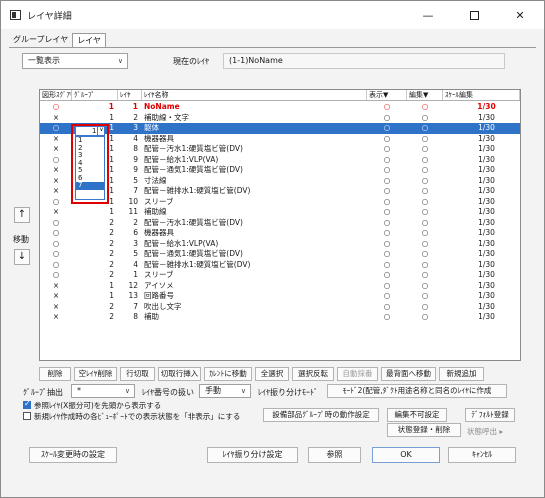 This screenshot has height=498, width=545. What do you see at coordinates (95, 95) in the screenshot?
I see `header-group: ｸﾞﾙｰﾌﾟ` at bounding box center [95, 95].